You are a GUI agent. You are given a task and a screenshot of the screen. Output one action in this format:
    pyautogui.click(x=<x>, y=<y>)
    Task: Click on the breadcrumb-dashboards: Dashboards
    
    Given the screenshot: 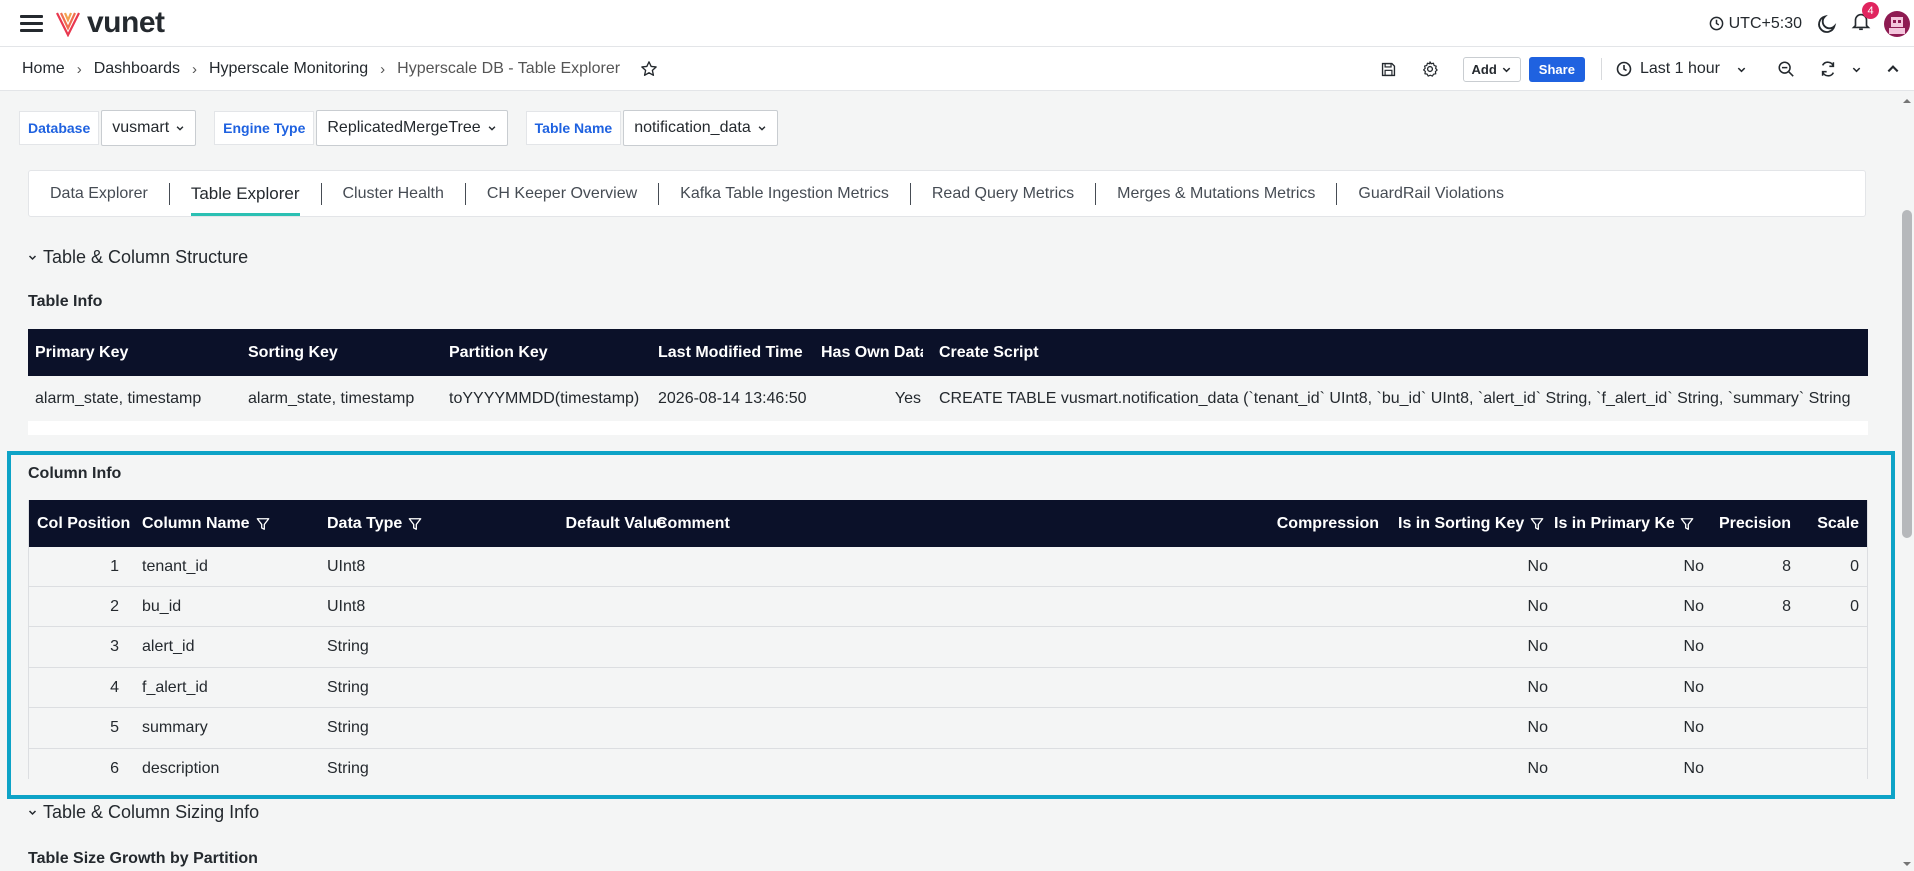 What is the action you would take?
    pyautogui.click(x=137, y=69)
    